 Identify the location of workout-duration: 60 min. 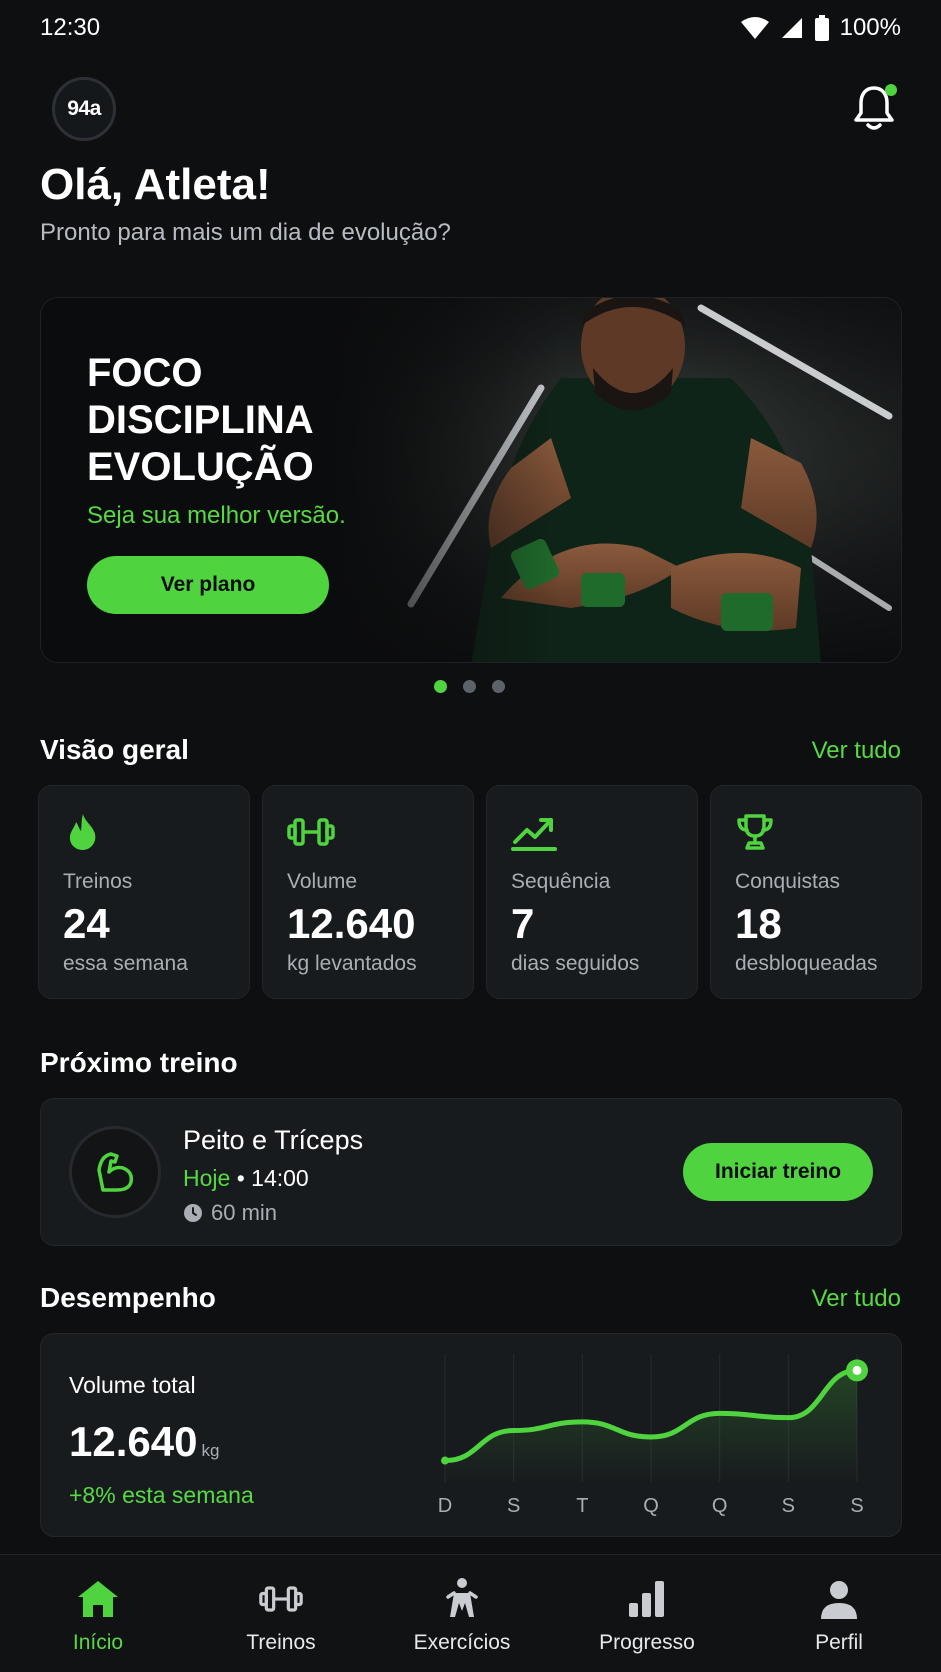
(230, 1213).